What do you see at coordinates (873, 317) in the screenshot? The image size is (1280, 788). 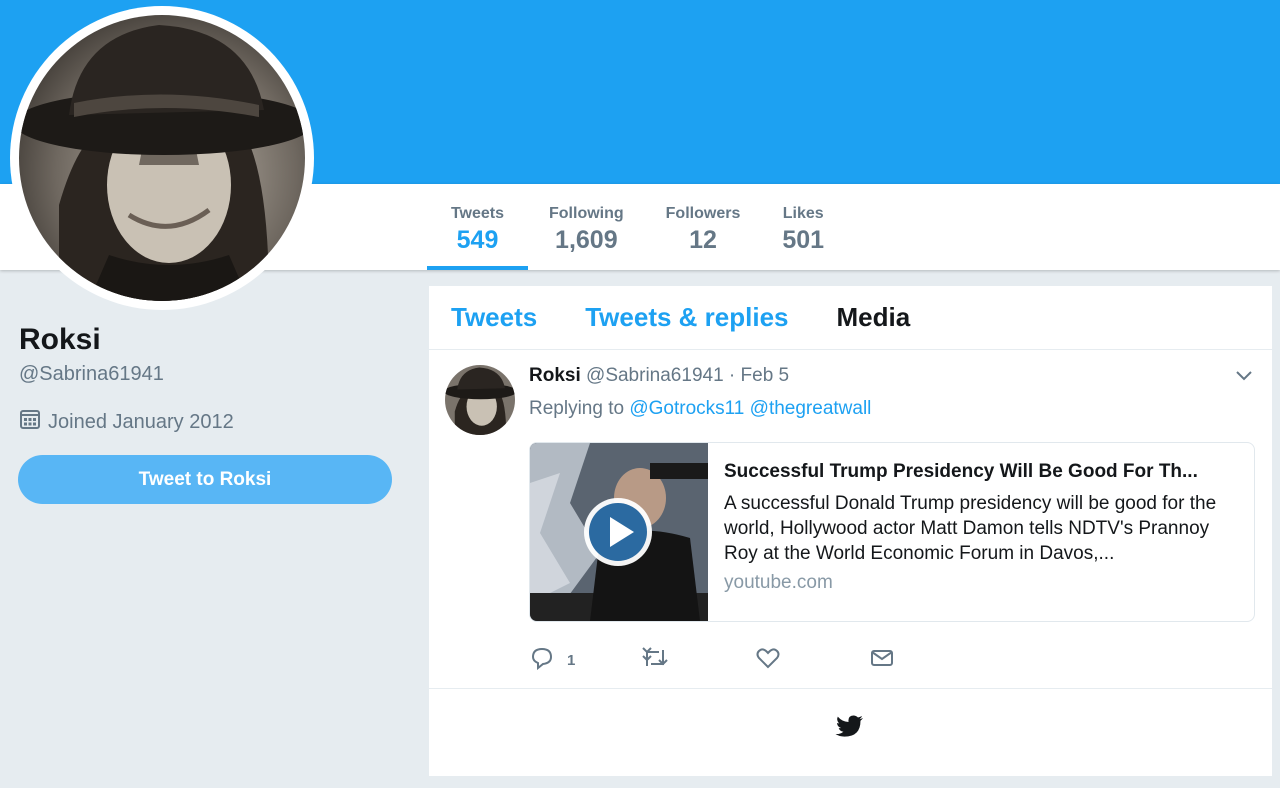 I see `tab-media: Media` at bounding box center [873, 317].